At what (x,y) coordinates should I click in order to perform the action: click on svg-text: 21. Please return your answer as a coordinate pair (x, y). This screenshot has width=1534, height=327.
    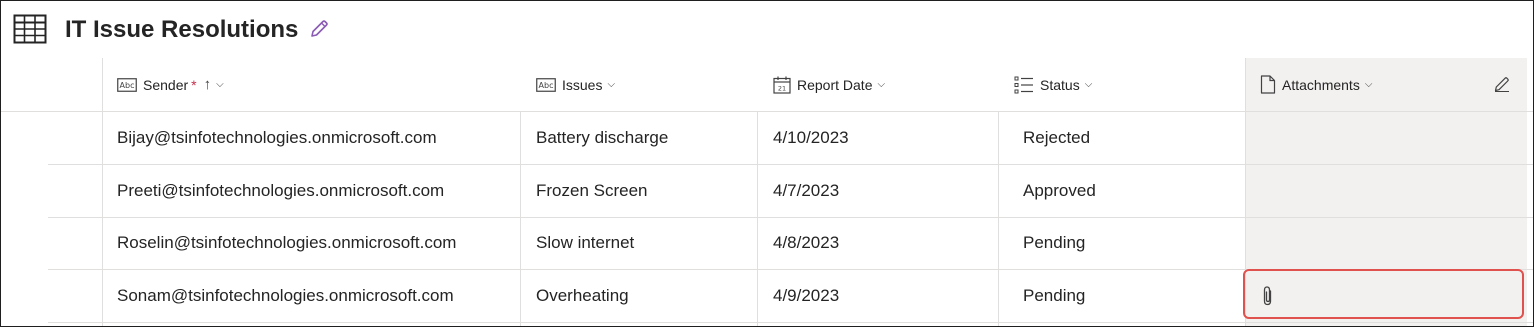
    Looking at the image, I should click on (782, 88).